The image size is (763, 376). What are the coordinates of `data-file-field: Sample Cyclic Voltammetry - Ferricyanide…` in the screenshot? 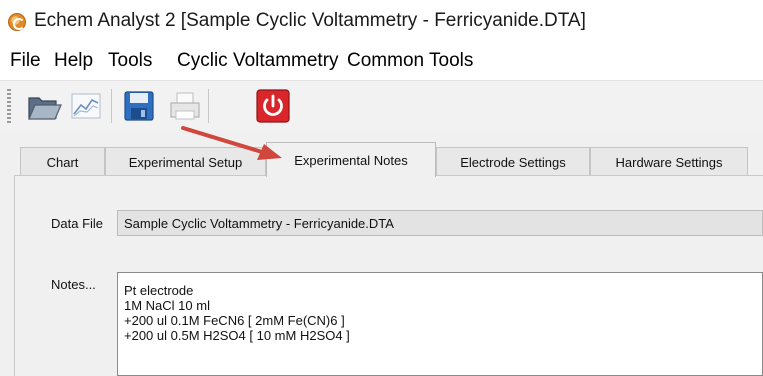 It's located at (440, 223).